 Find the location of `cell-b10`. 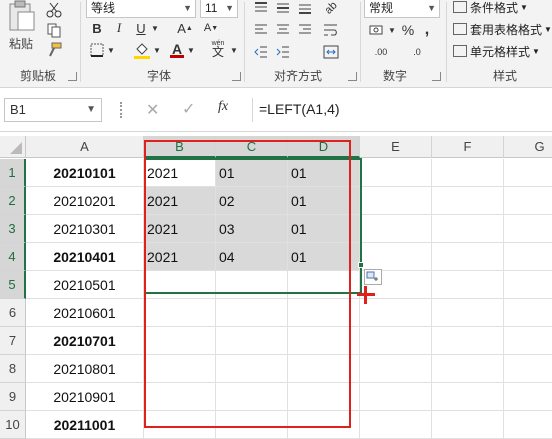

cell-b10 is located at coordinates (180, 425).